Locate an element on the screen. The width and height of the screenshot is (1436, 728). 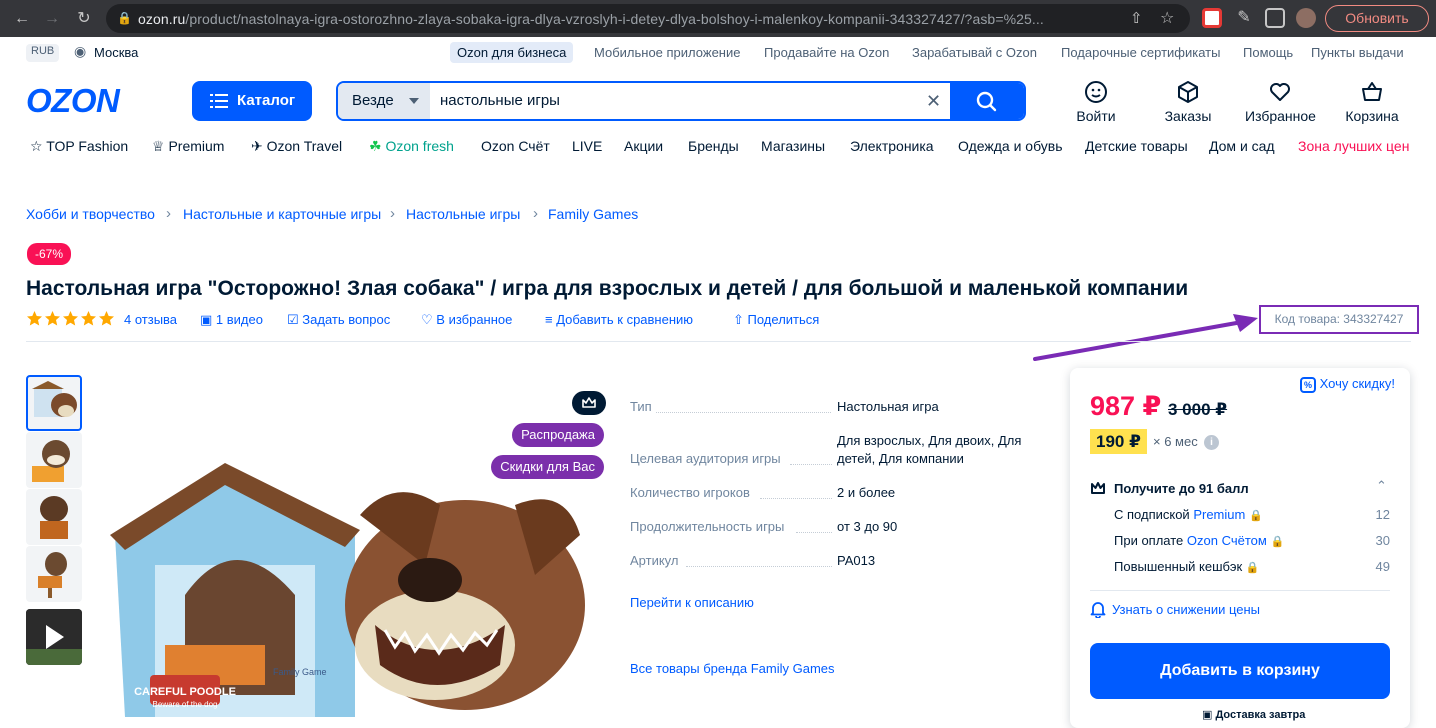
premium-link: Premium is located at coordinates (1219, 514).